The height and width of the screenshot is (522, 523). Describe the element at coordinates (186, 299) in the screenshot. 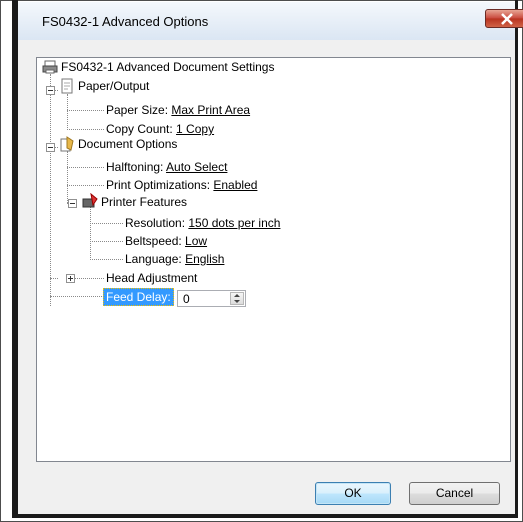

I see `feed-delay-value: 0` at that location.